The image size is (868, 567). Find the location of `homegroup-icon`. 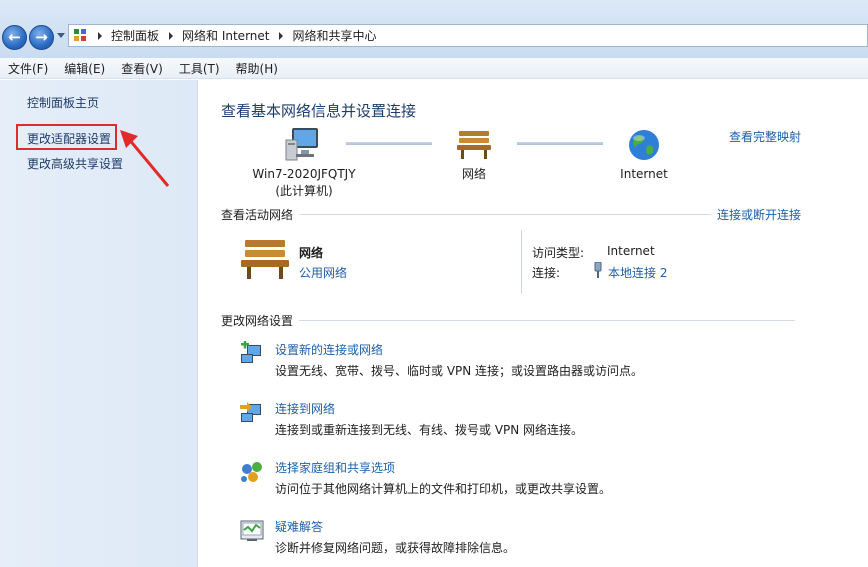

homegroup-icon is located at coordinates (251, 472).